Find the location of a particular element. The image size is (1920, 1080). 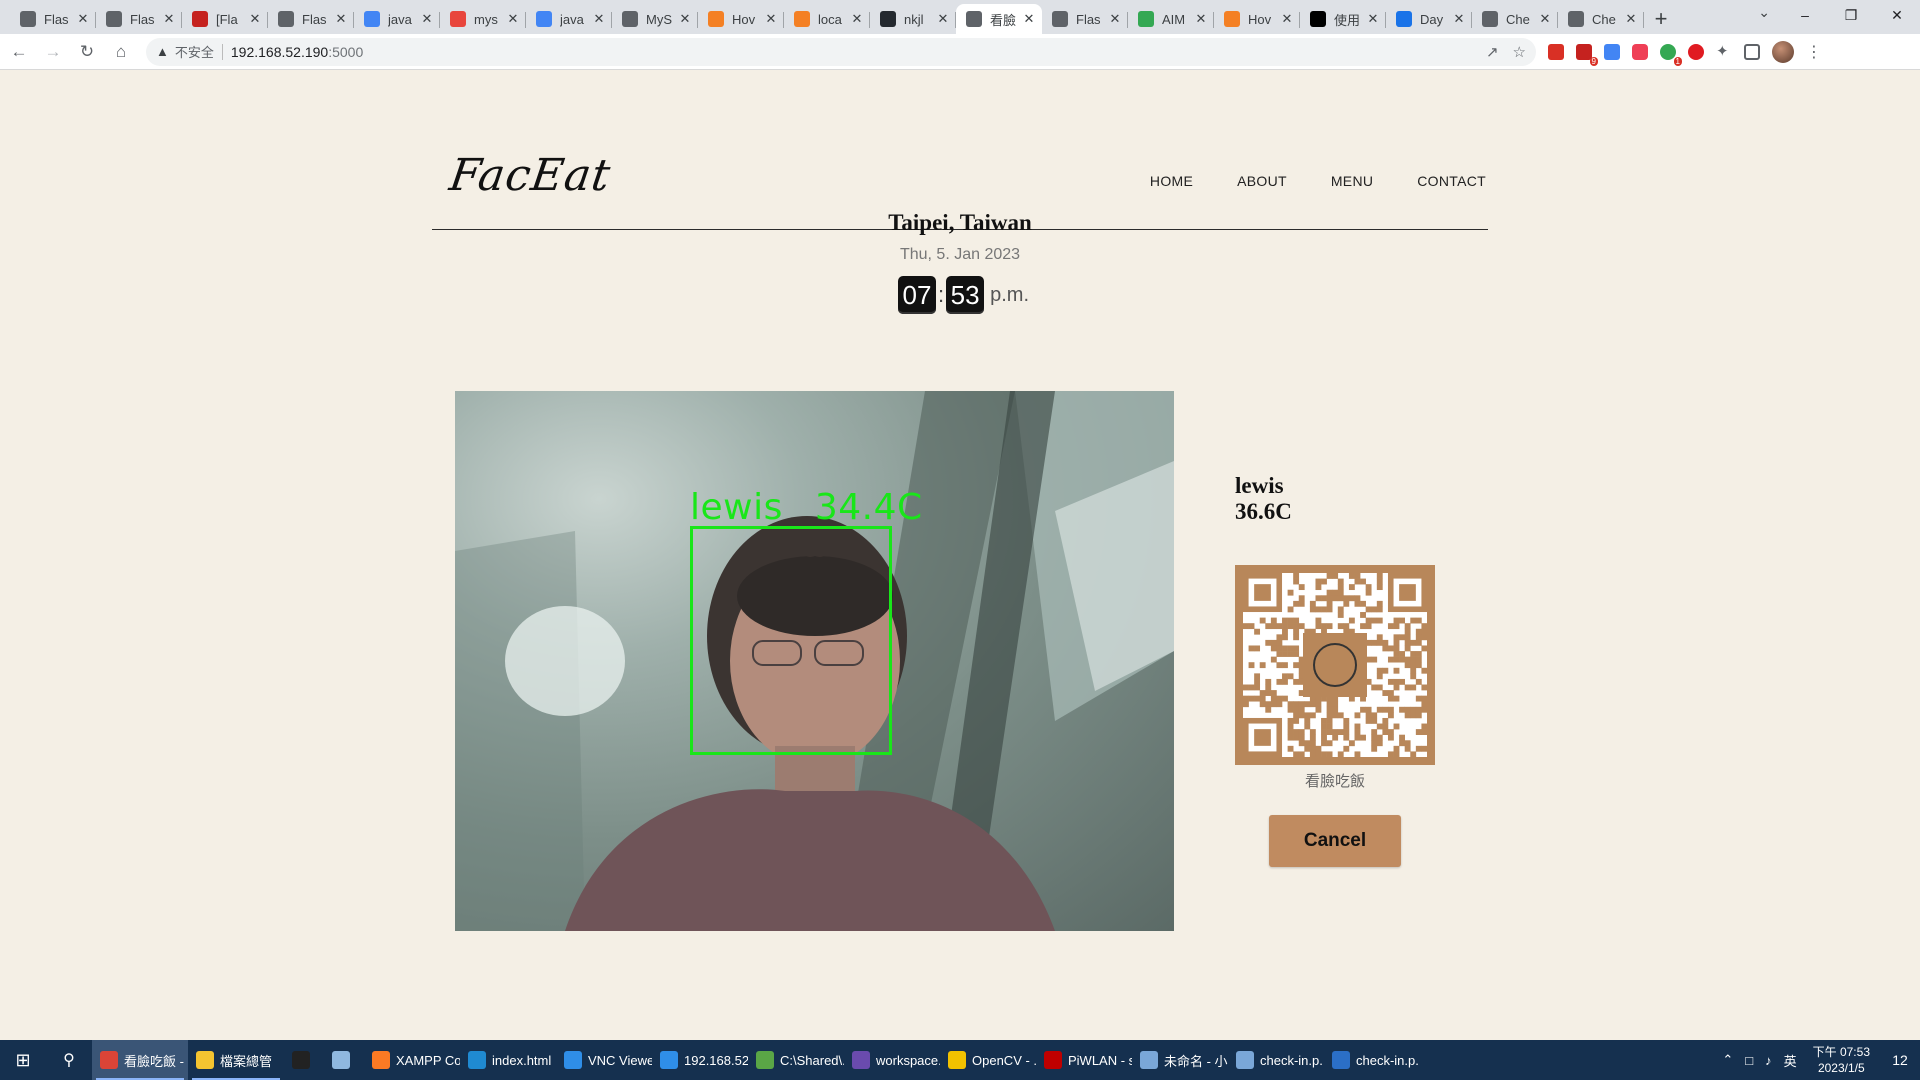

browser-tab: 使用 ✕ is located at coordinates (1343, 19).